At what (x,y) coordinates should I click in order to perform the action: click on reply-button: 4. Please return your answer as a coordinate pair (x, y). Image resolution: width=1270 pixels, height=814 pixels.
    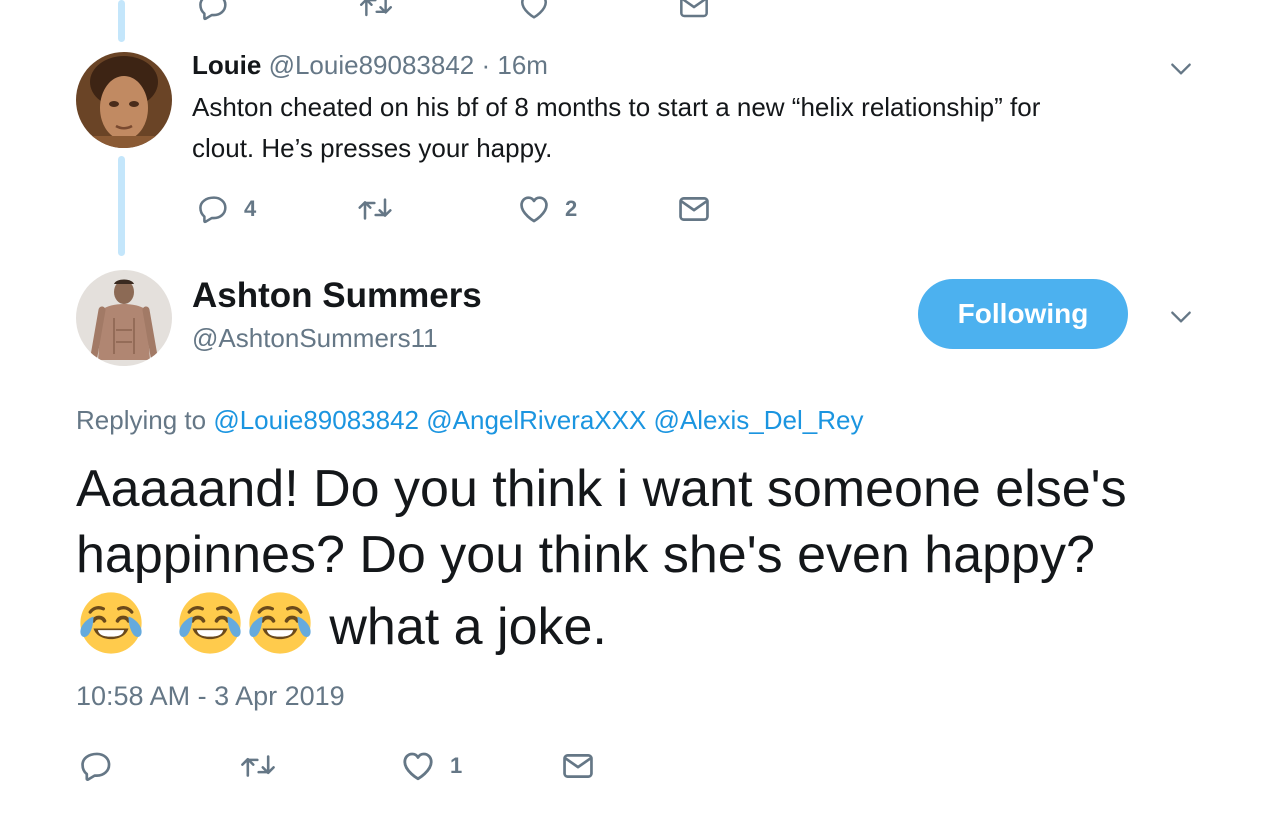
    Looking at the image, I should click on (227, 209).